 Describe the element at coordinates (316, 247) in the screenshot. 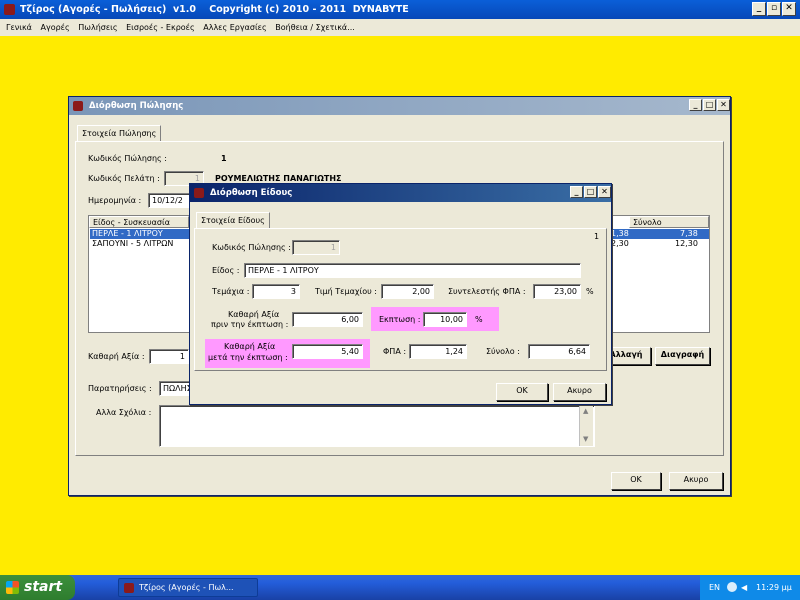

I see `item-sale-code-field: 1` at that location.